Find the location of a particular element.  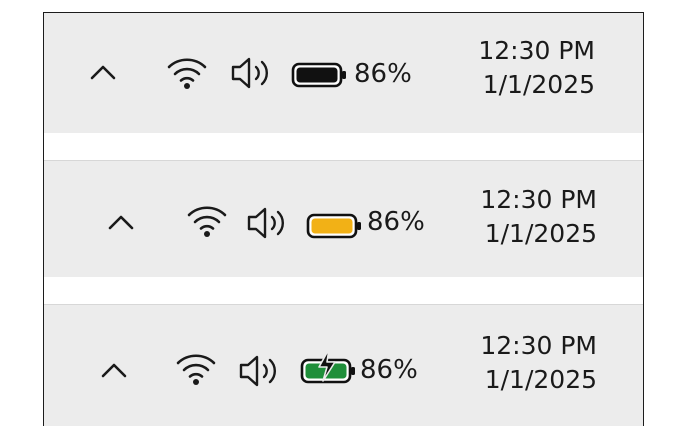

battery-saver-icon is located at coordinates (335, 226).